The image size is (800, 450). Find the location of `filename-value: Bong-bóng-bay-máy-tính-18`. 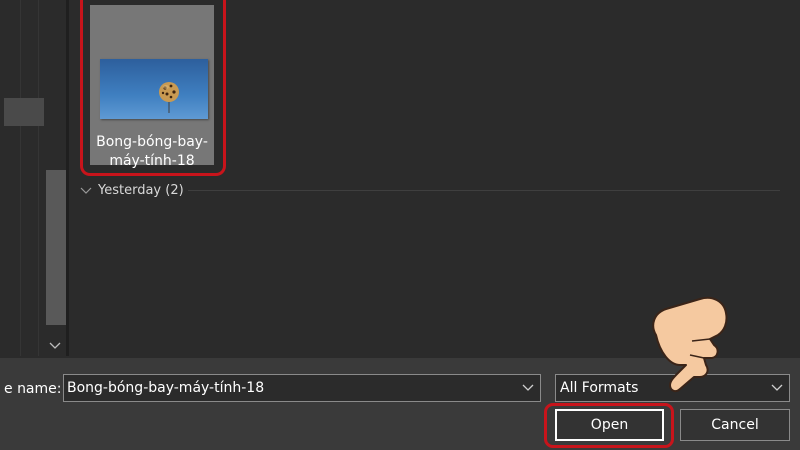

filename-value: Bong-bóng-bay-máy-tính-18 is located at coordinates (164, 388).